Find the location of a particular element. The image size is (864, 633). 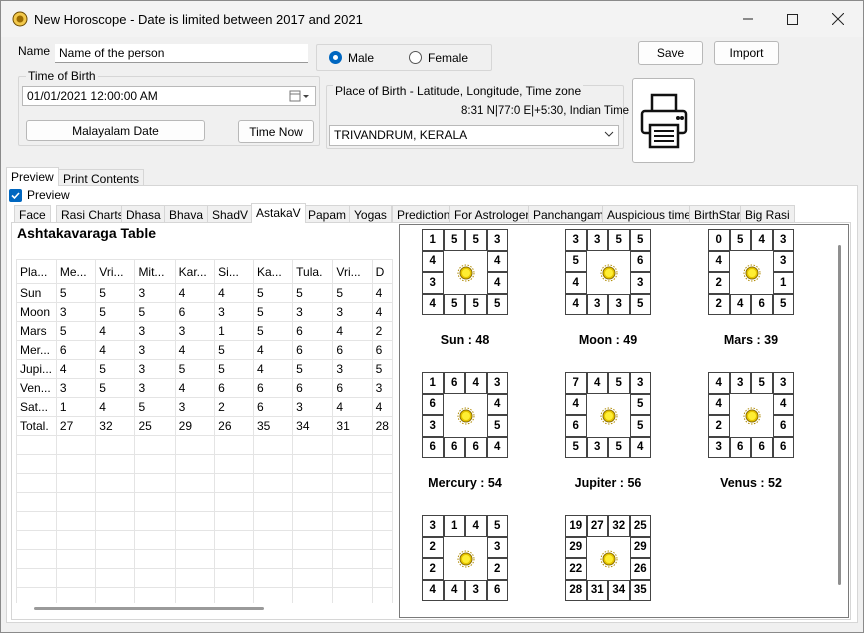

maximize-button is located at coordinates (792, 19).